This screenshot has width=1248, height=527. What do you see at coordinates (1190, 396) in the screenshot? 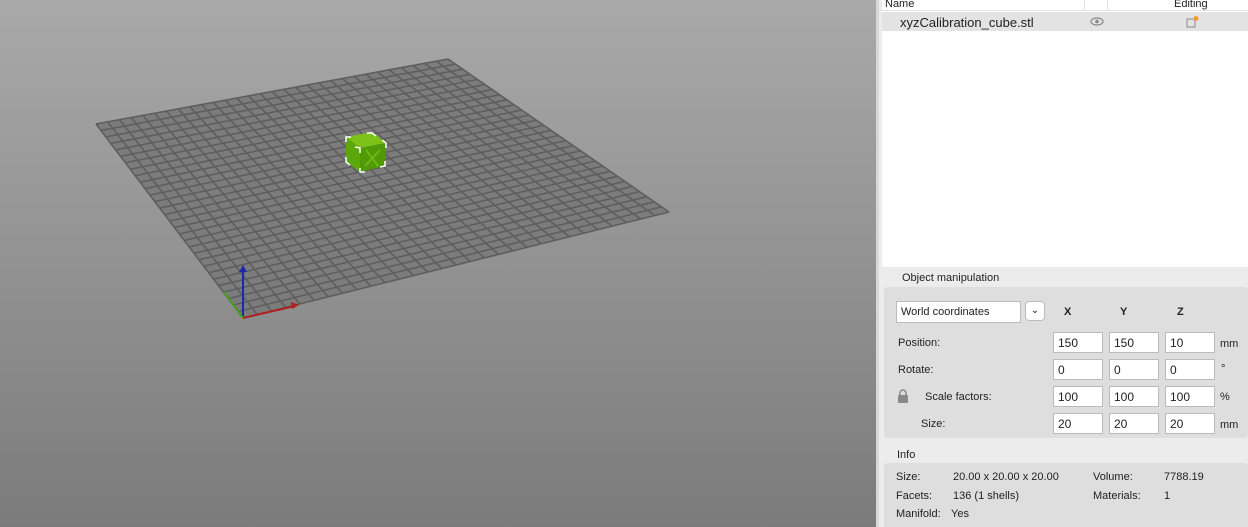
I see `scale-z-input: 100` at bounding box center [1190, 396].